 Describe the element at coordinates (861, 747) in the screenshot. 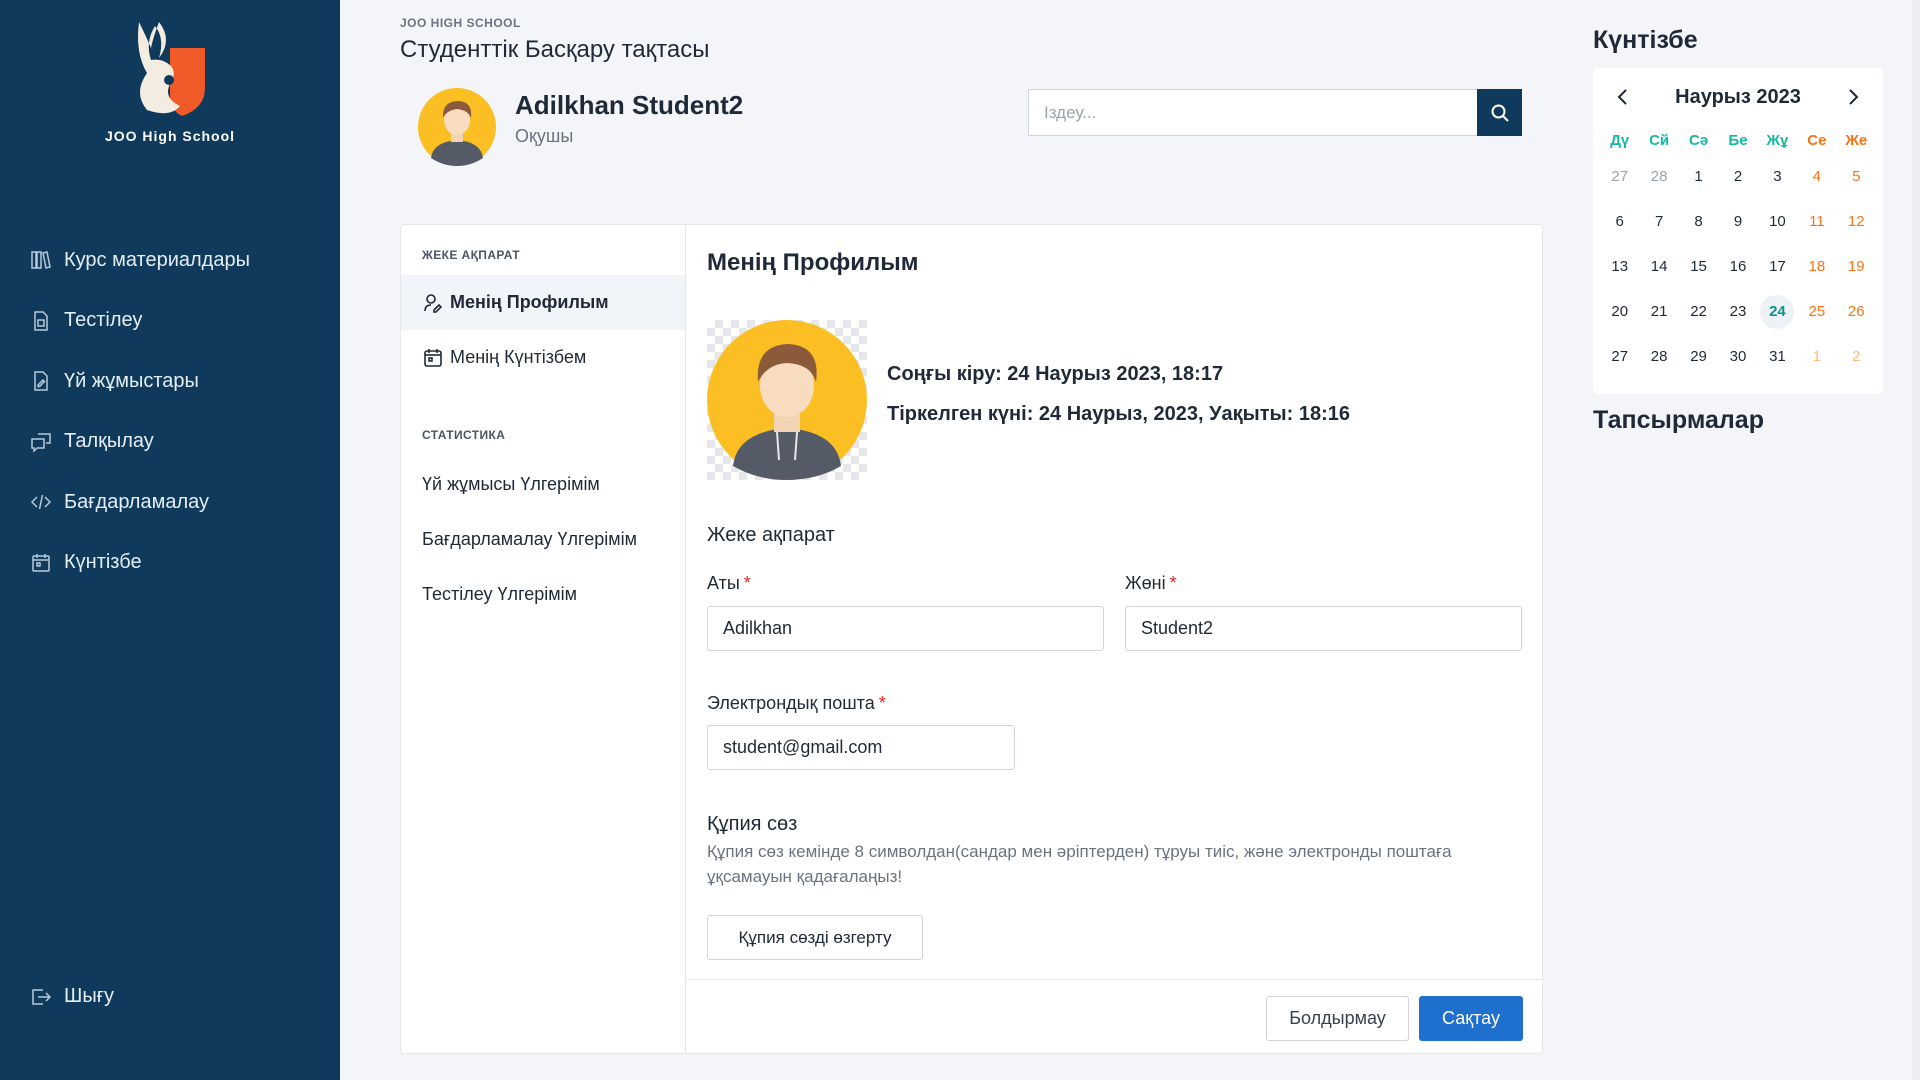

I see `email-field` at that location.